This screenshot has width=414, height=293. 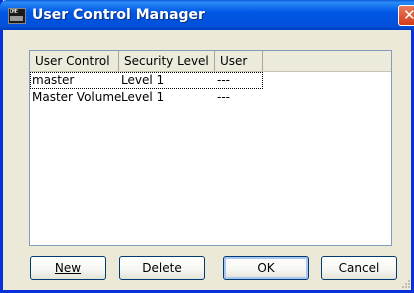 What do you see at coordinates (53, 80) in the screenshot?
I see `cell-user-control: master` at bounding box center [53, 80].